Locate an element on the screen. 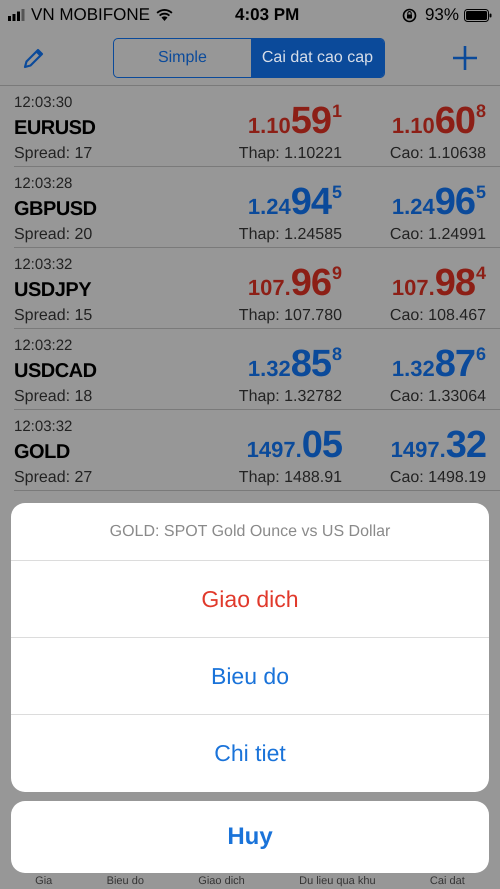  quote-time: 12:03:28 is located at coordinates (44, 183).